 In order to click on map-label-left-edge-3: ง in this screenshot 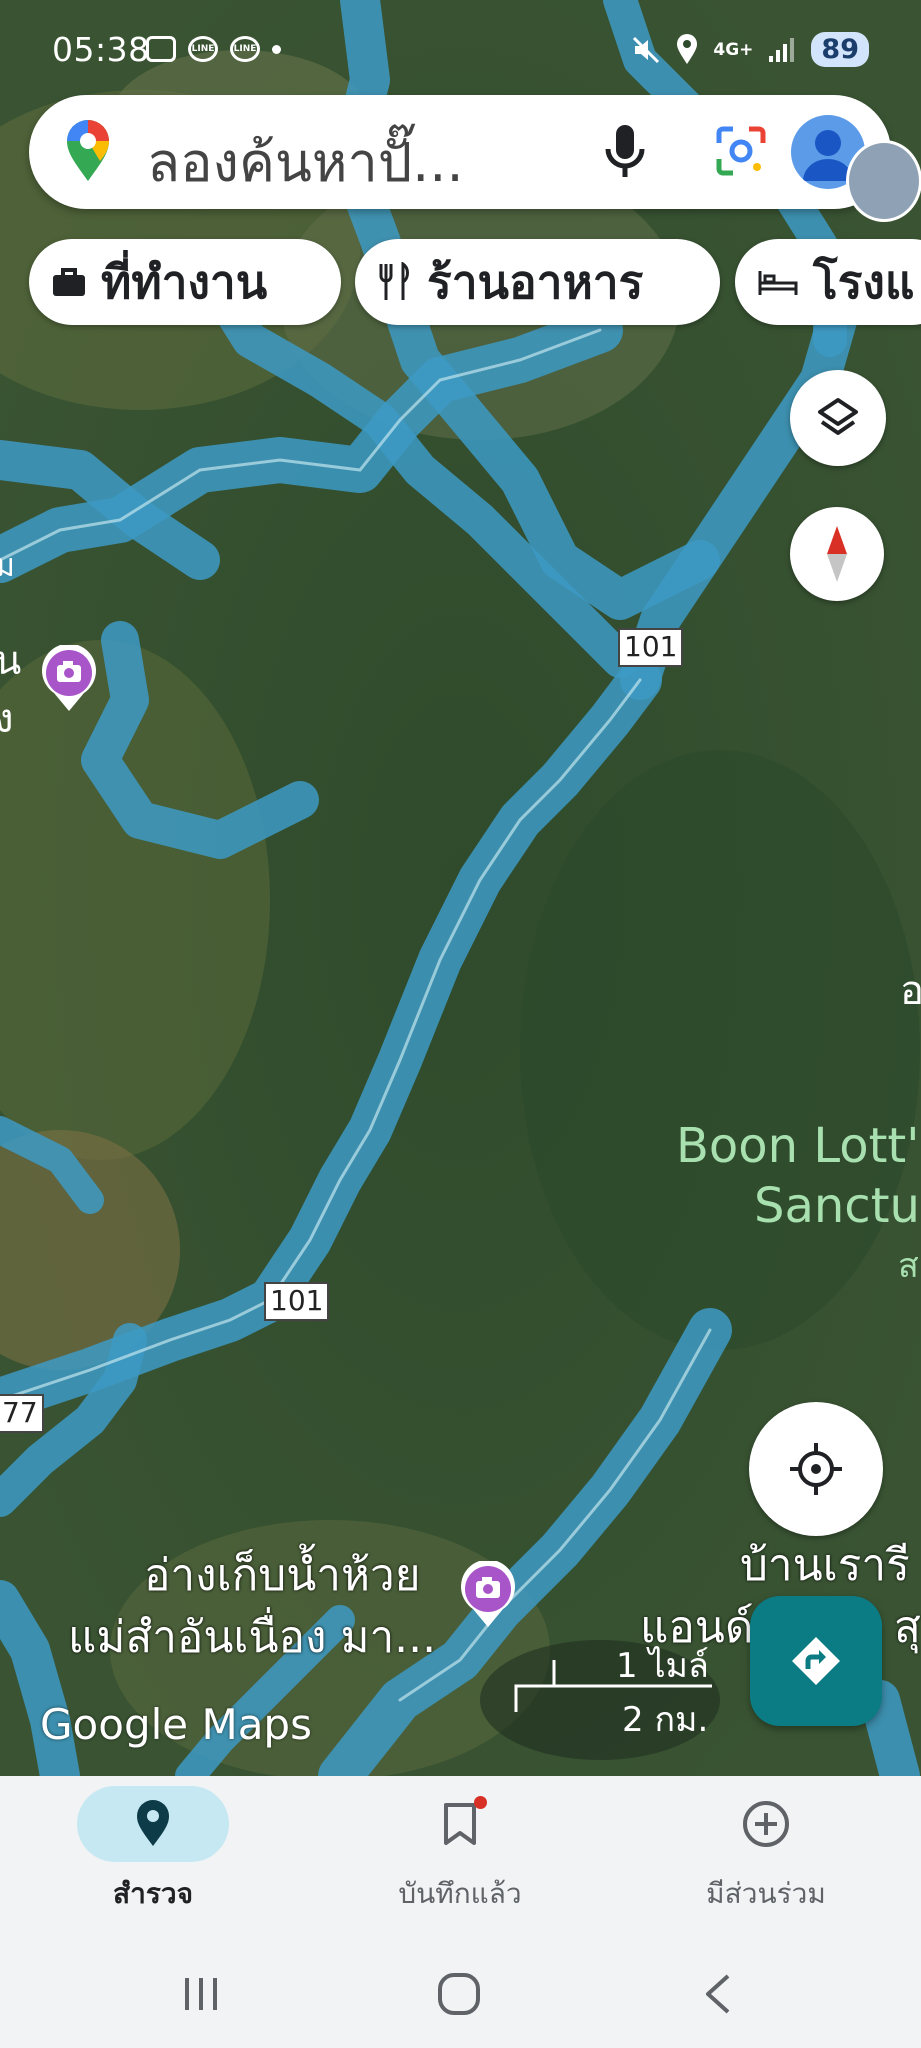, I will do `click(7, 719)`.